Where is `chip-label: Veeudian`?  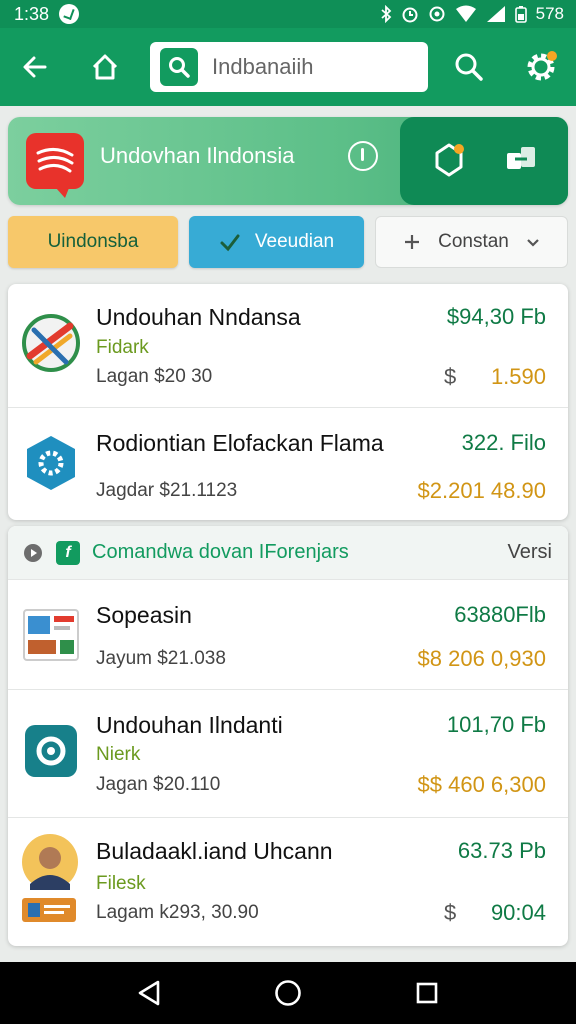 chip-label: Veeudian is located at coordinates (294, 241).